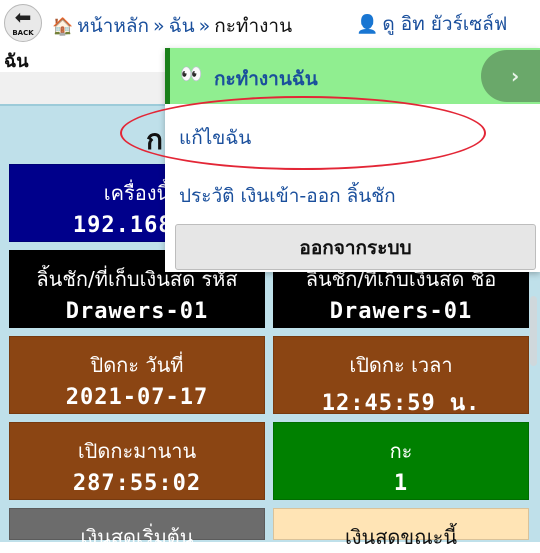 This screenshot has height=553, width=540. I want to click on back-button: ⬅ BACK, so click(23, 23).